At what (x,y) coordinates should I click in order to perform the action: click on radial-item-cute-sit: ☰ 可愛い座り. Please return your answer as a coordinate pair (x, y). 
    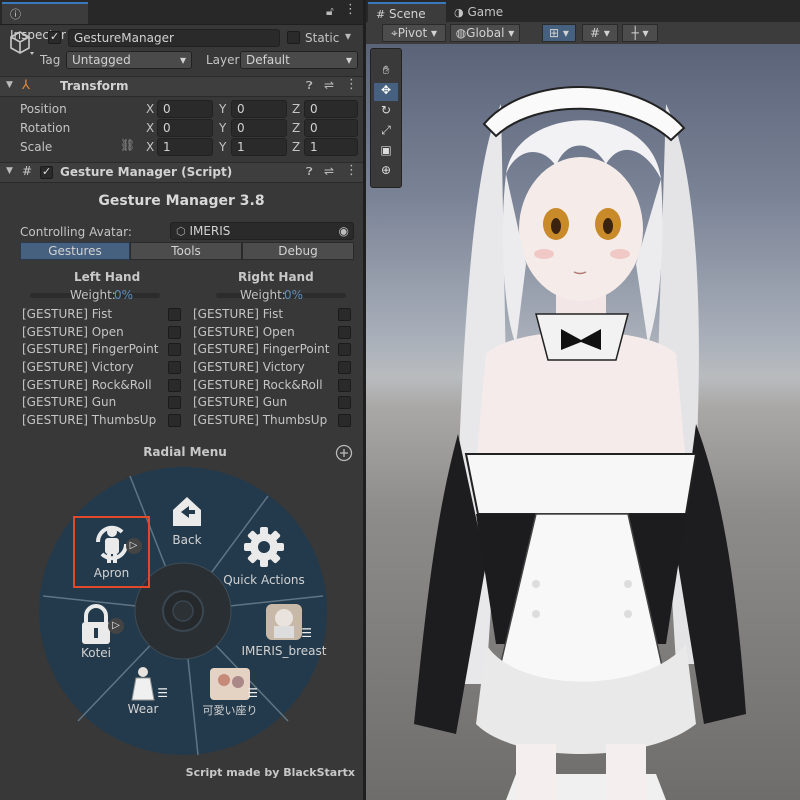
    Looking at the image, I should click on (230, 692).